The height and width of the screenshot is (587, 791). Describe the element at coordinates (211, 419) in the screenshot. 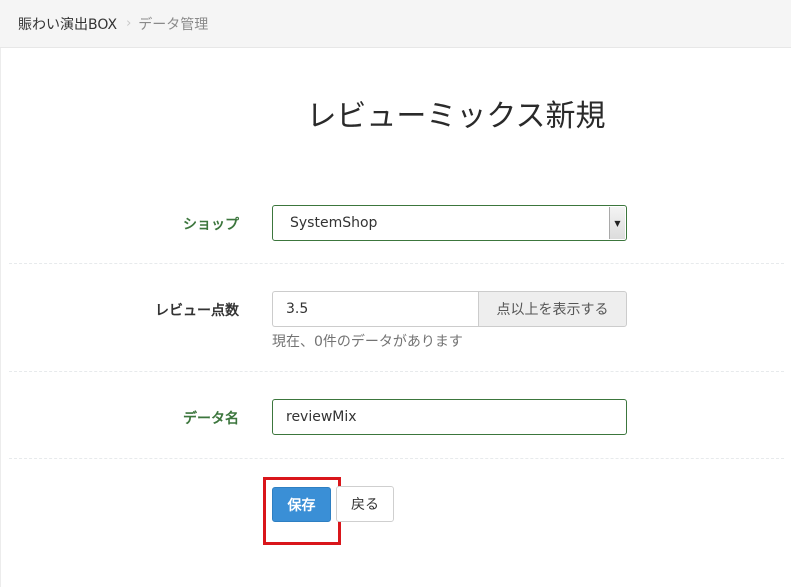

I see `data-name-label: データ名` at that location.